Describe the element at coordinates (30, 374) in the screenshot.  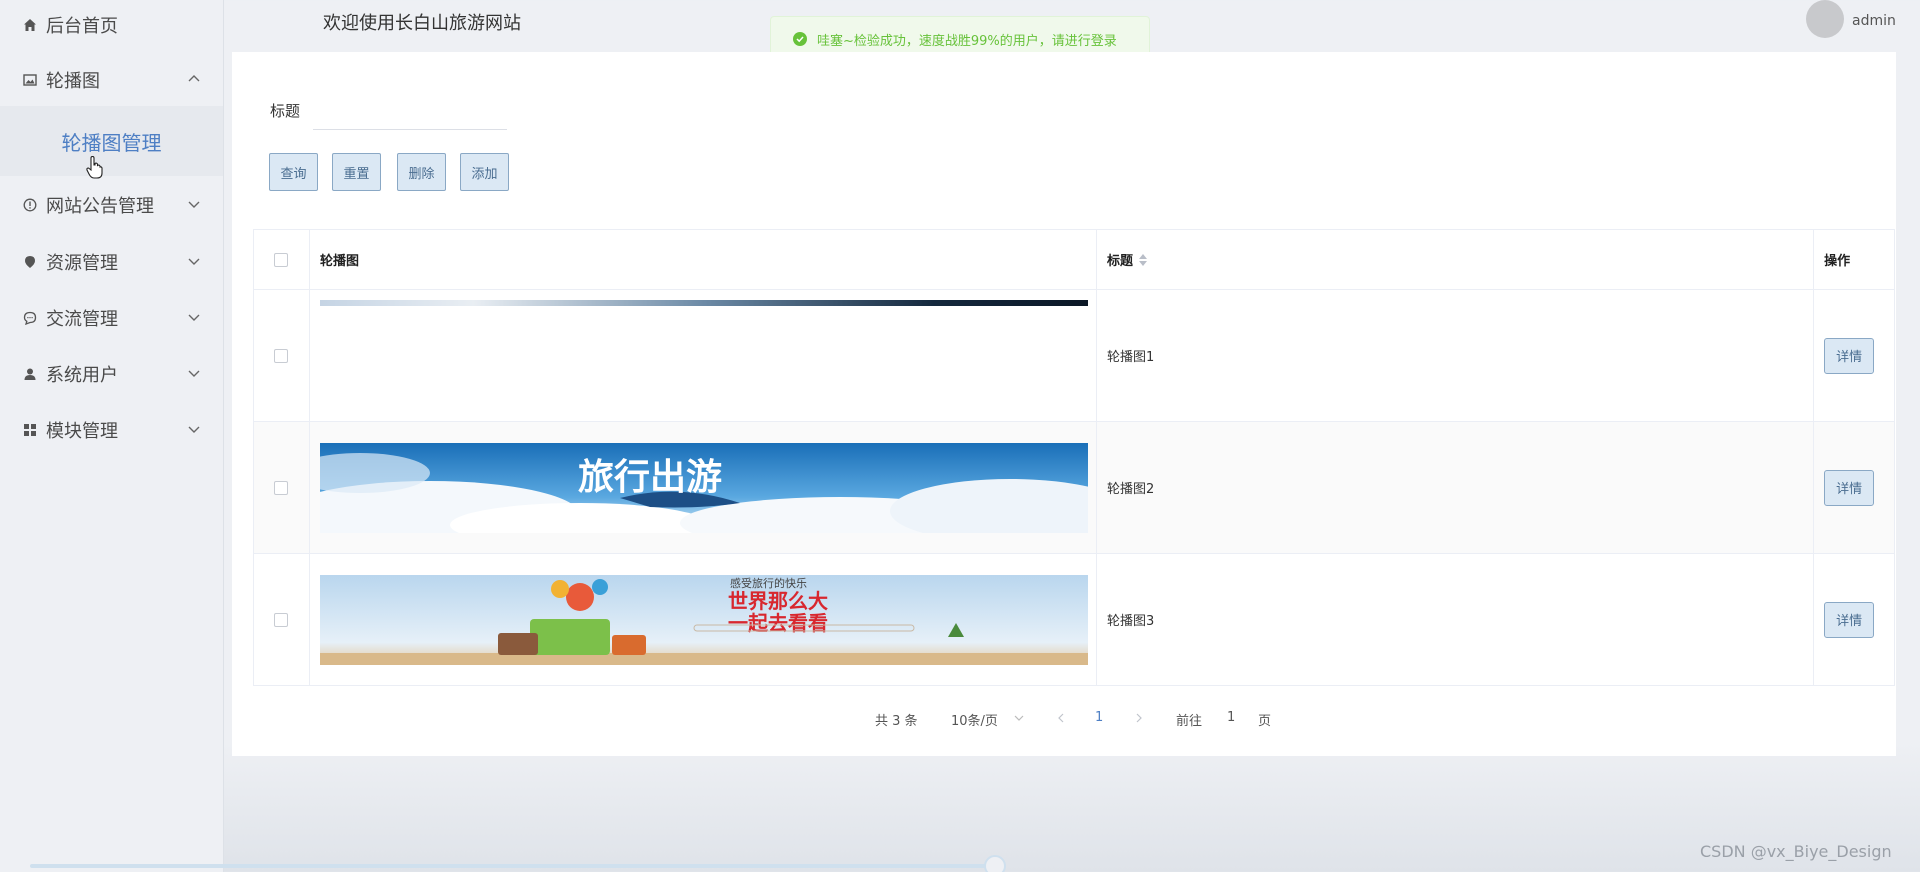
I see `user-icon` at that location.